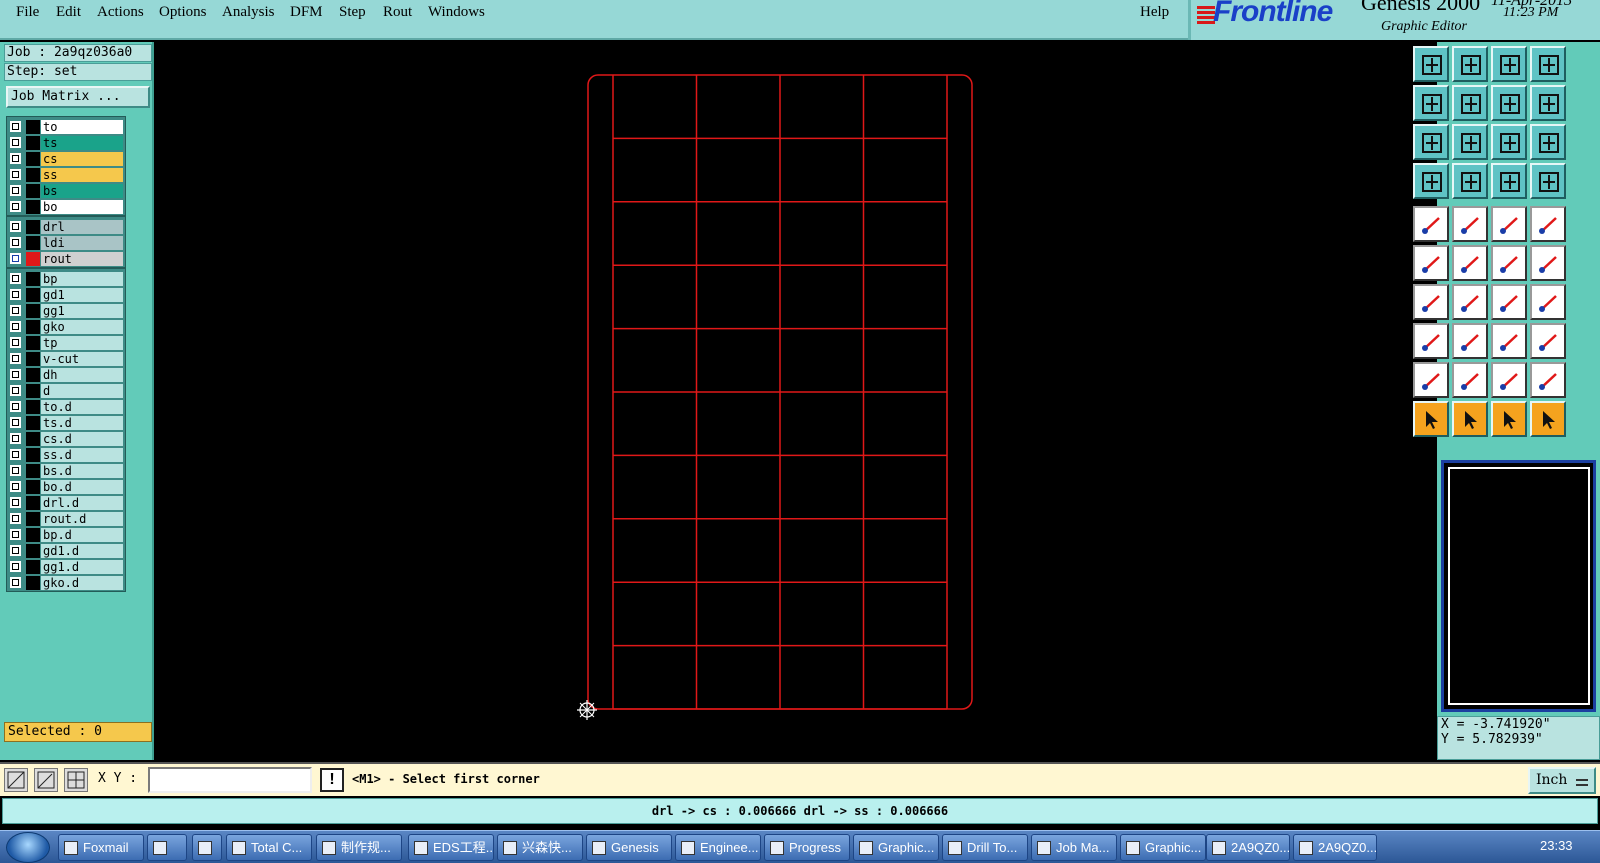 The image size is (1600, 863). Describe the element at coordinates (66, 535) in the screenshot. I see `layer-row: bp.d` at that location.